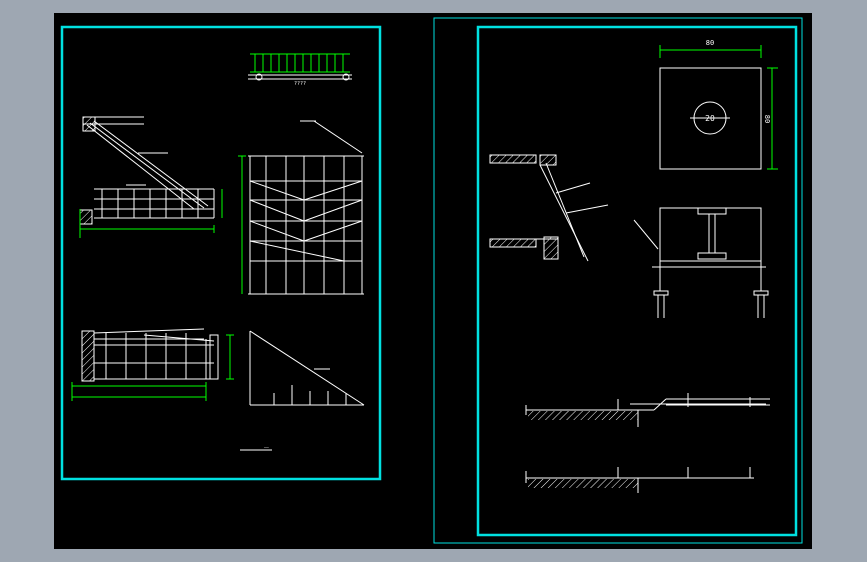  I want to click on triangle-load-diagram, so click(307, 368).